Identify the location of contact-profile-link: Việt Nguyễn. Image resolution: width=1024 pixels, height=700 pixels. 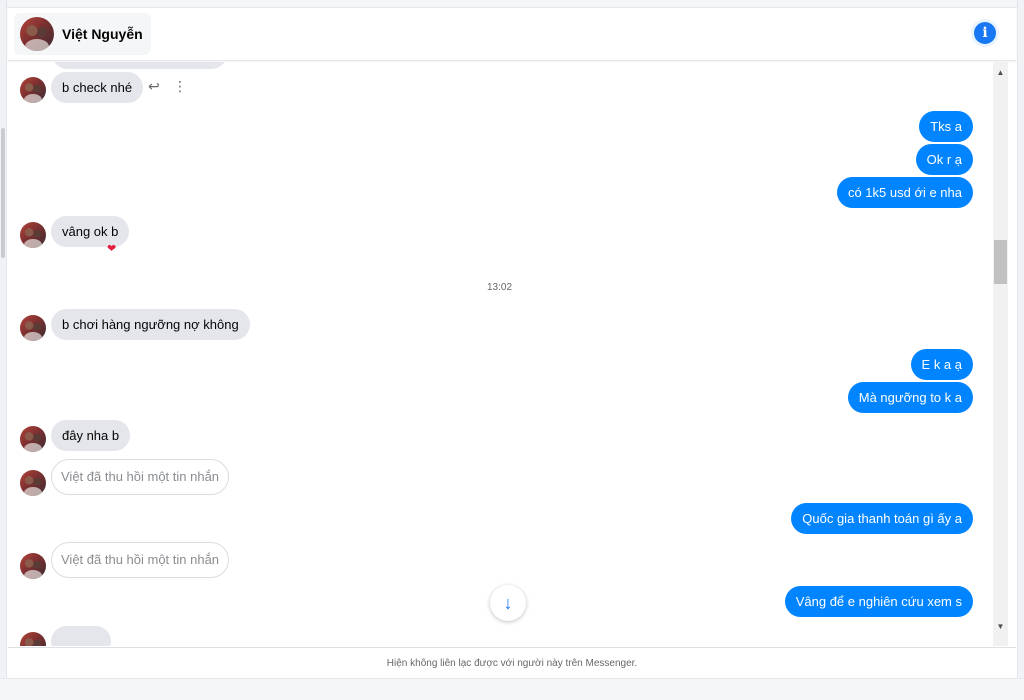
(82, 34).